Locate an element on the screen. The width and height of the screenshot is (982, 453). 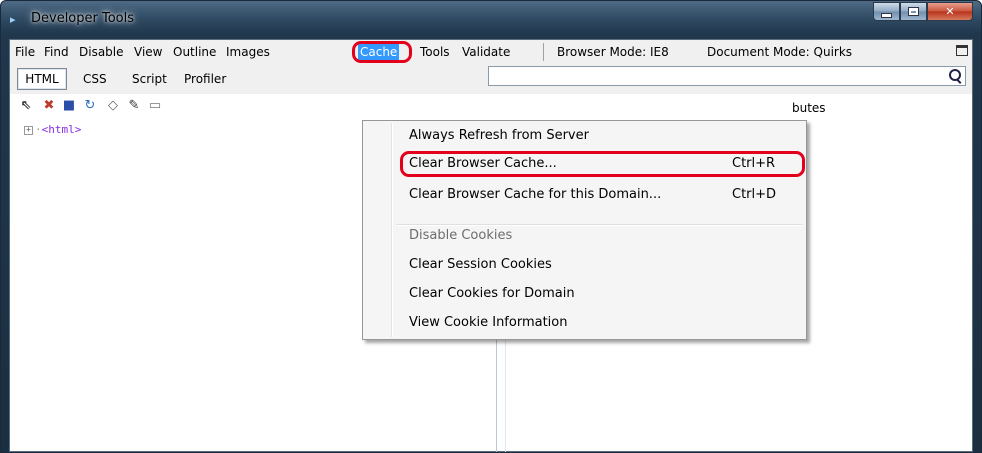
menu-icon-gutter is located at coordinates (392, 230).